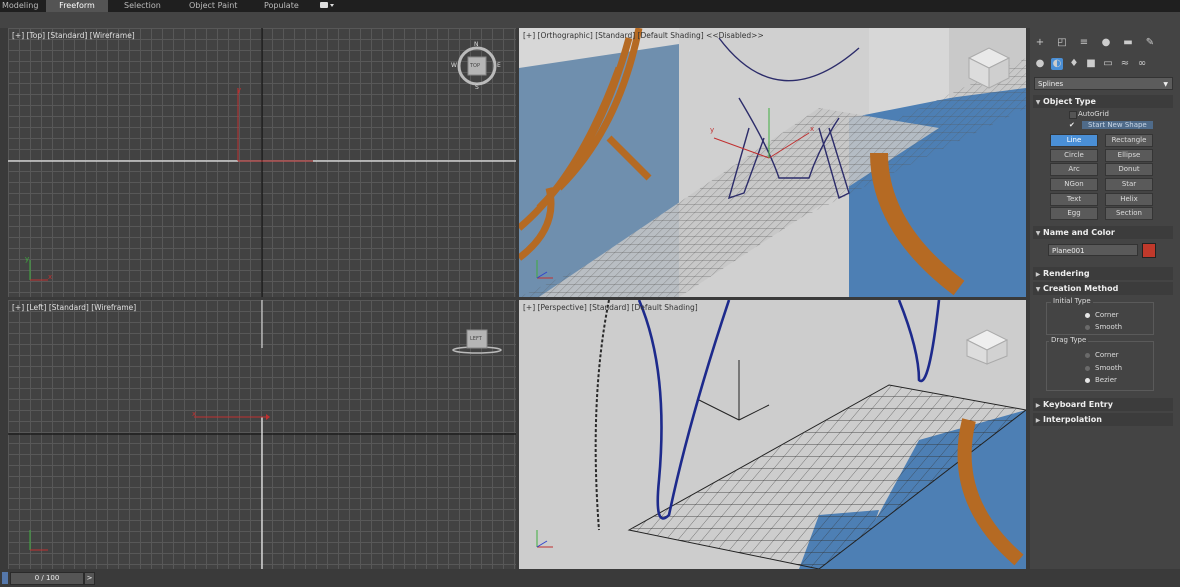 Image resolution: width=1180 pixels, height=587 pixels. Describe the element at coordinates (1079, 232) in the screenshot. I see `rollout-name-and-color-title: Name and Color` at that location.